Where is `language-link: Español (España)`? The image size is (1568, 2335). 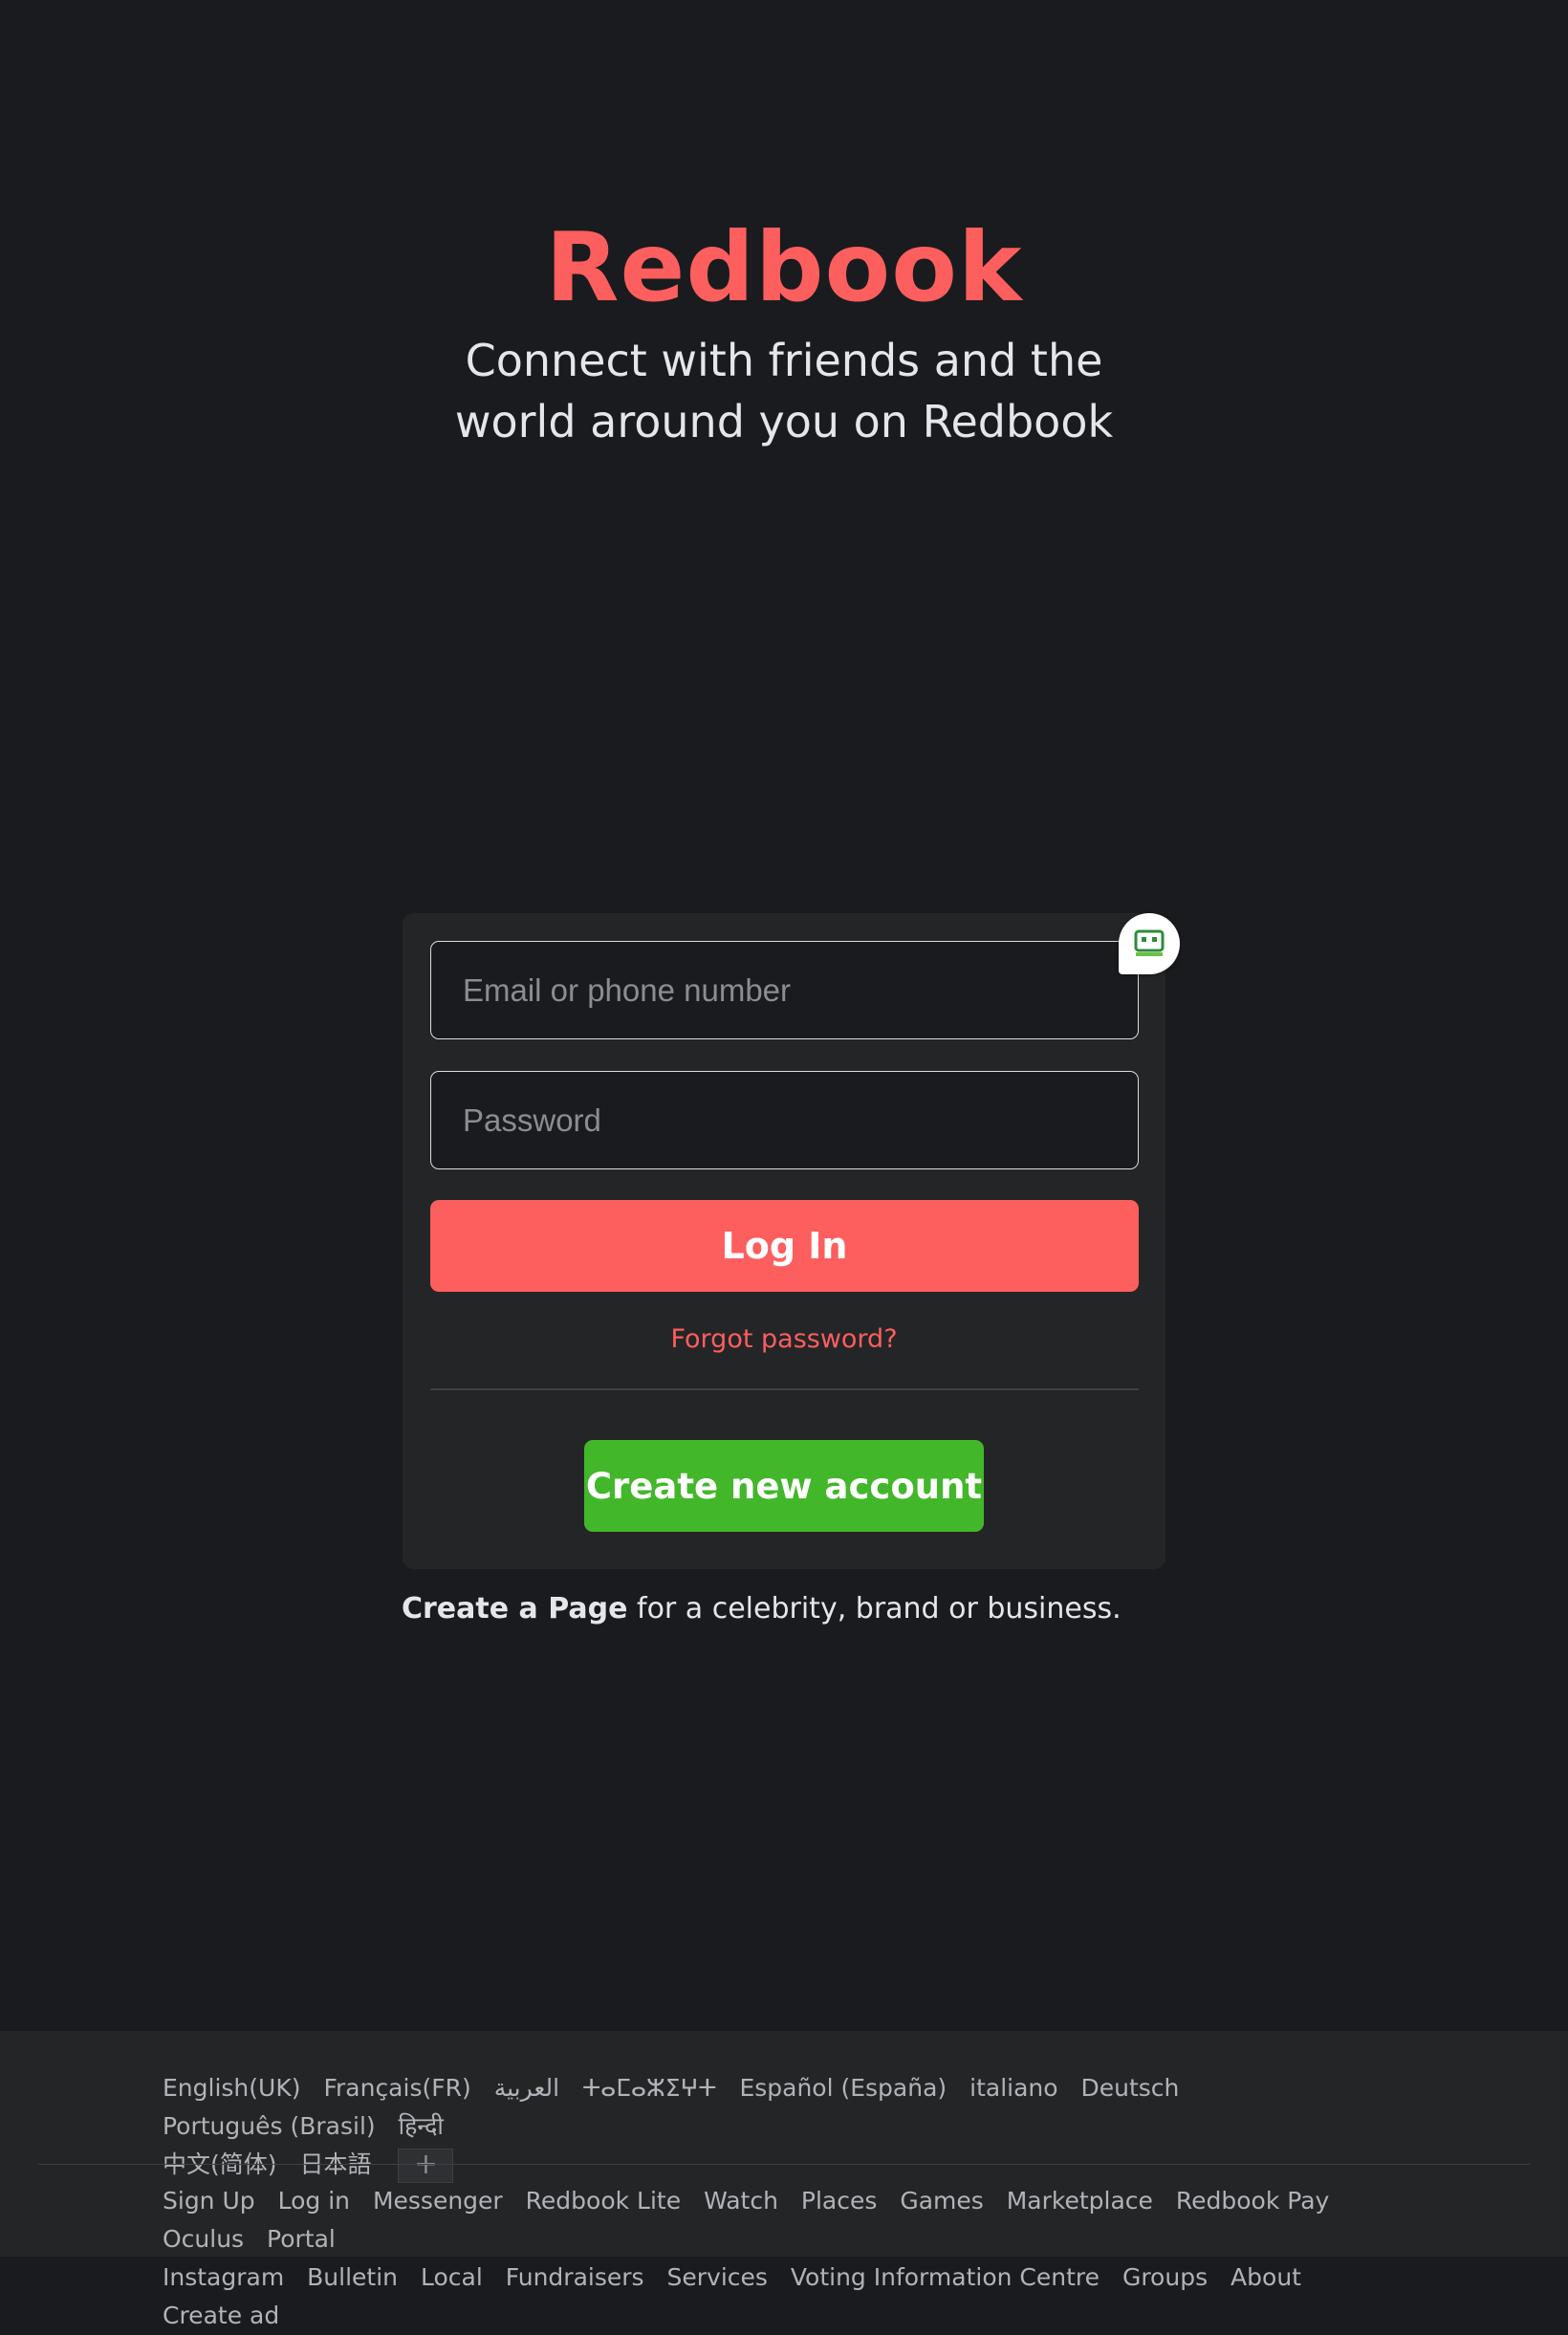 language-link: Español (España) is located at coordinates (843, 2088).